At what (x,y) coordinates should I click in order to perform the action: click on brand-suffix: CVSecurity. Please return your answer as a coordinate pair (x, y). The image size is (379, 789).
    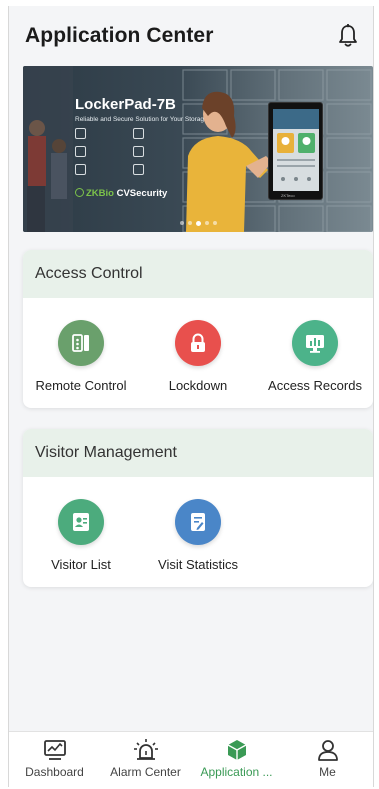
    Looking at the image, I should click on (140, 193).